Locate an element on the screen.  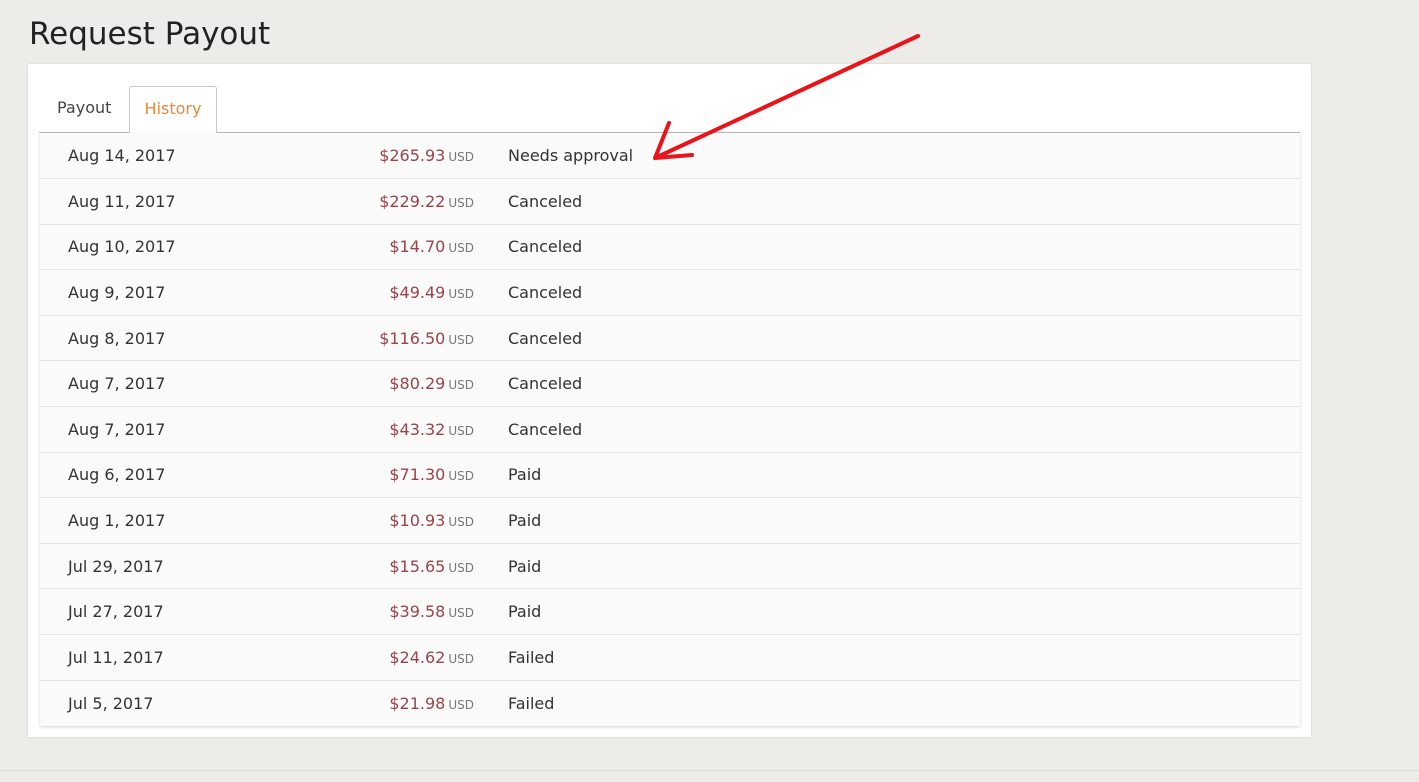
payout-date: Aug 11, 2017 is located at coordinates (122, 201).